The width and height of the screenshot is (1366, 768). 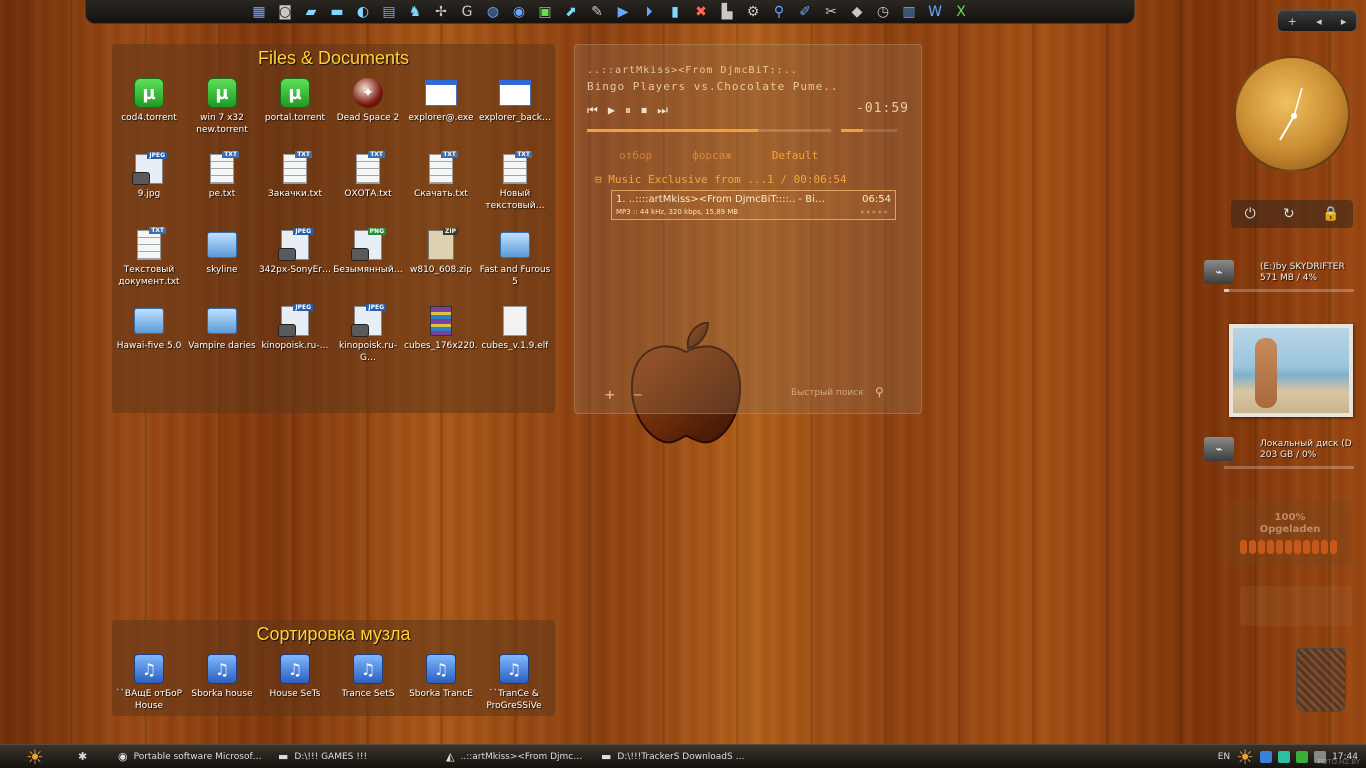 What do you see at coordinates (644, 110) in the screenshot?
I see `stop-button: ⏹` at bounding box center [644, 110].